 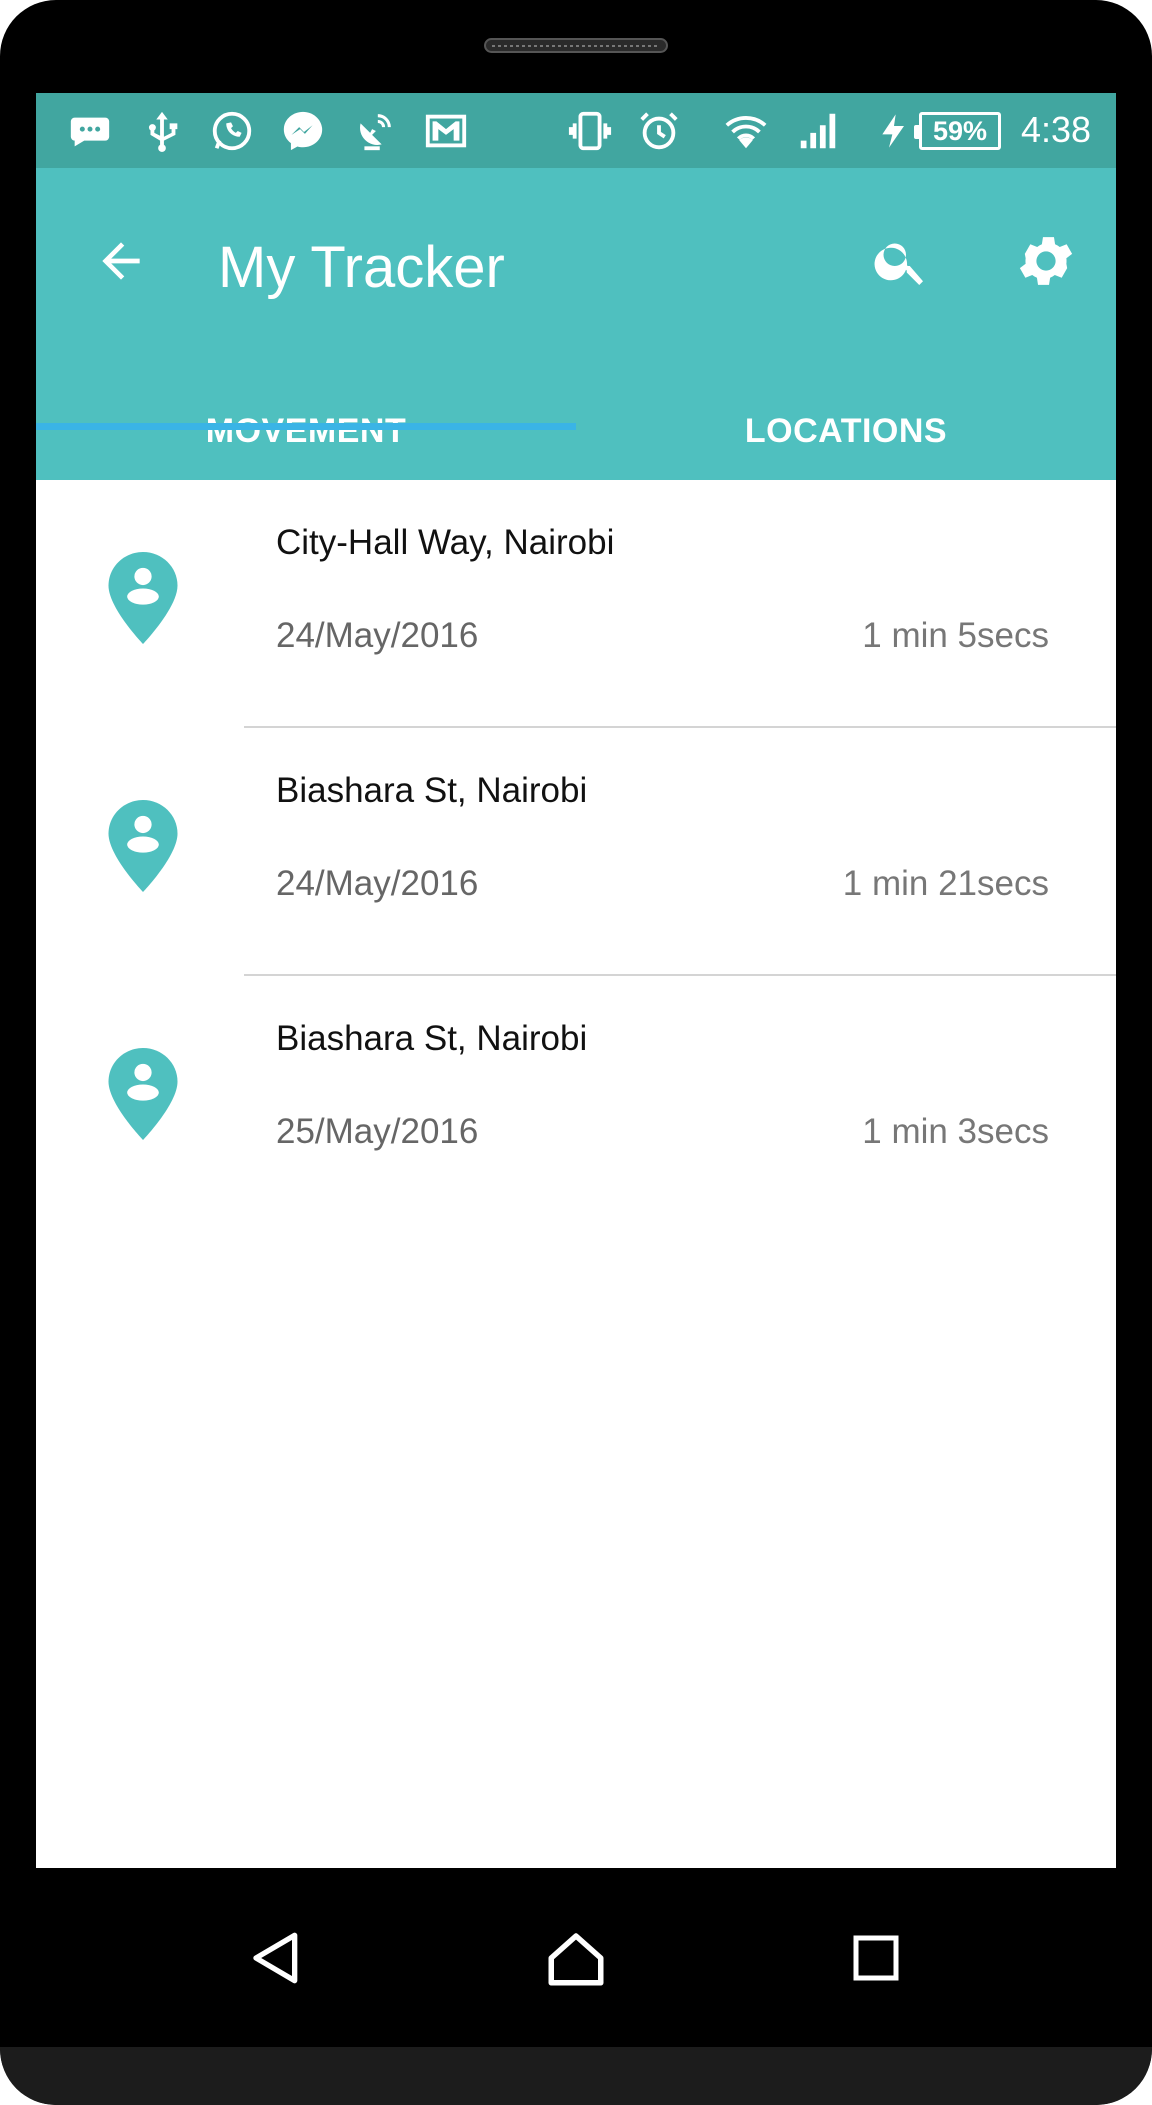 What do you see at coordinates (945, 883) in the screenshot?
I see `movement-duration: 1 min 21secs` at bounding box center [945, 883].